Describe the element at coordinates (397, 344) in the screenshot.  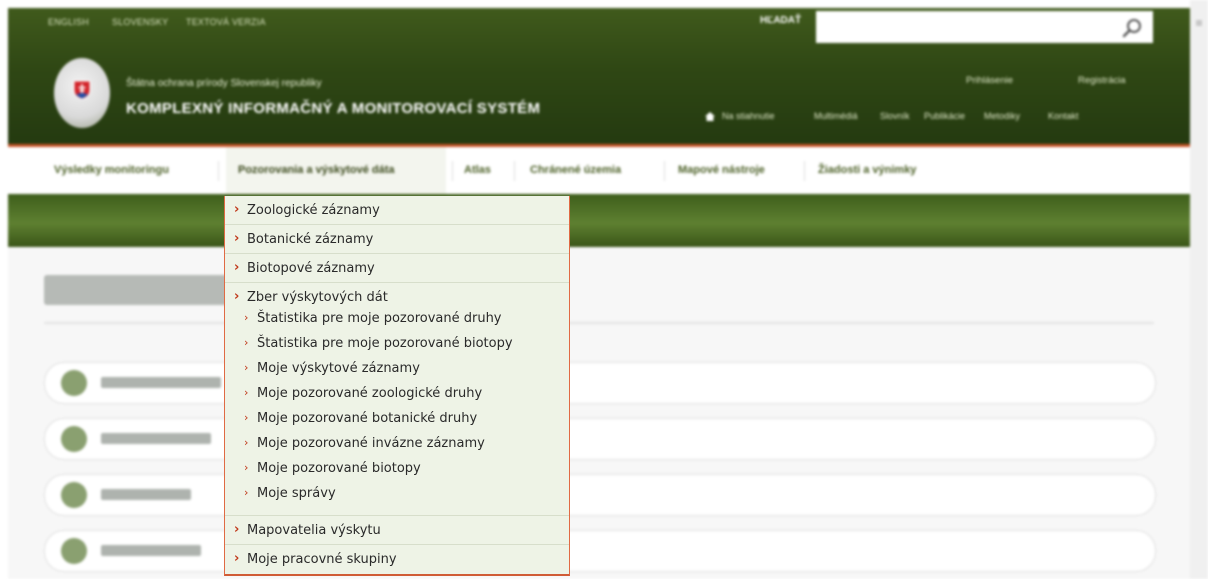
I see `submenu-item-biotope-statistics: › Štatistika pre moje pozorované biotopy` at that location.